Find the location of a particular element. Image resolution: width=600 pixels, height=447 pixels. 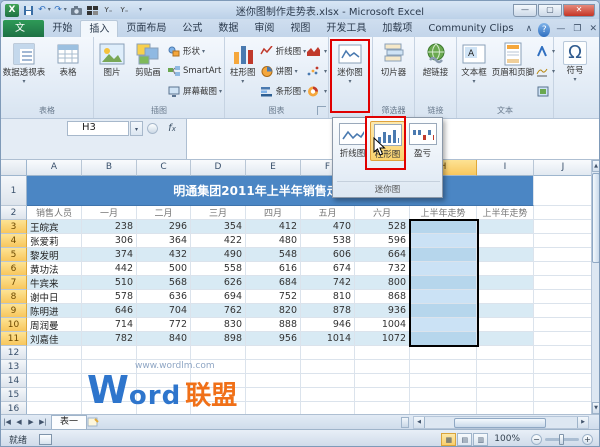

cell-name: 陈明进 is located at coordinates (54, 311).